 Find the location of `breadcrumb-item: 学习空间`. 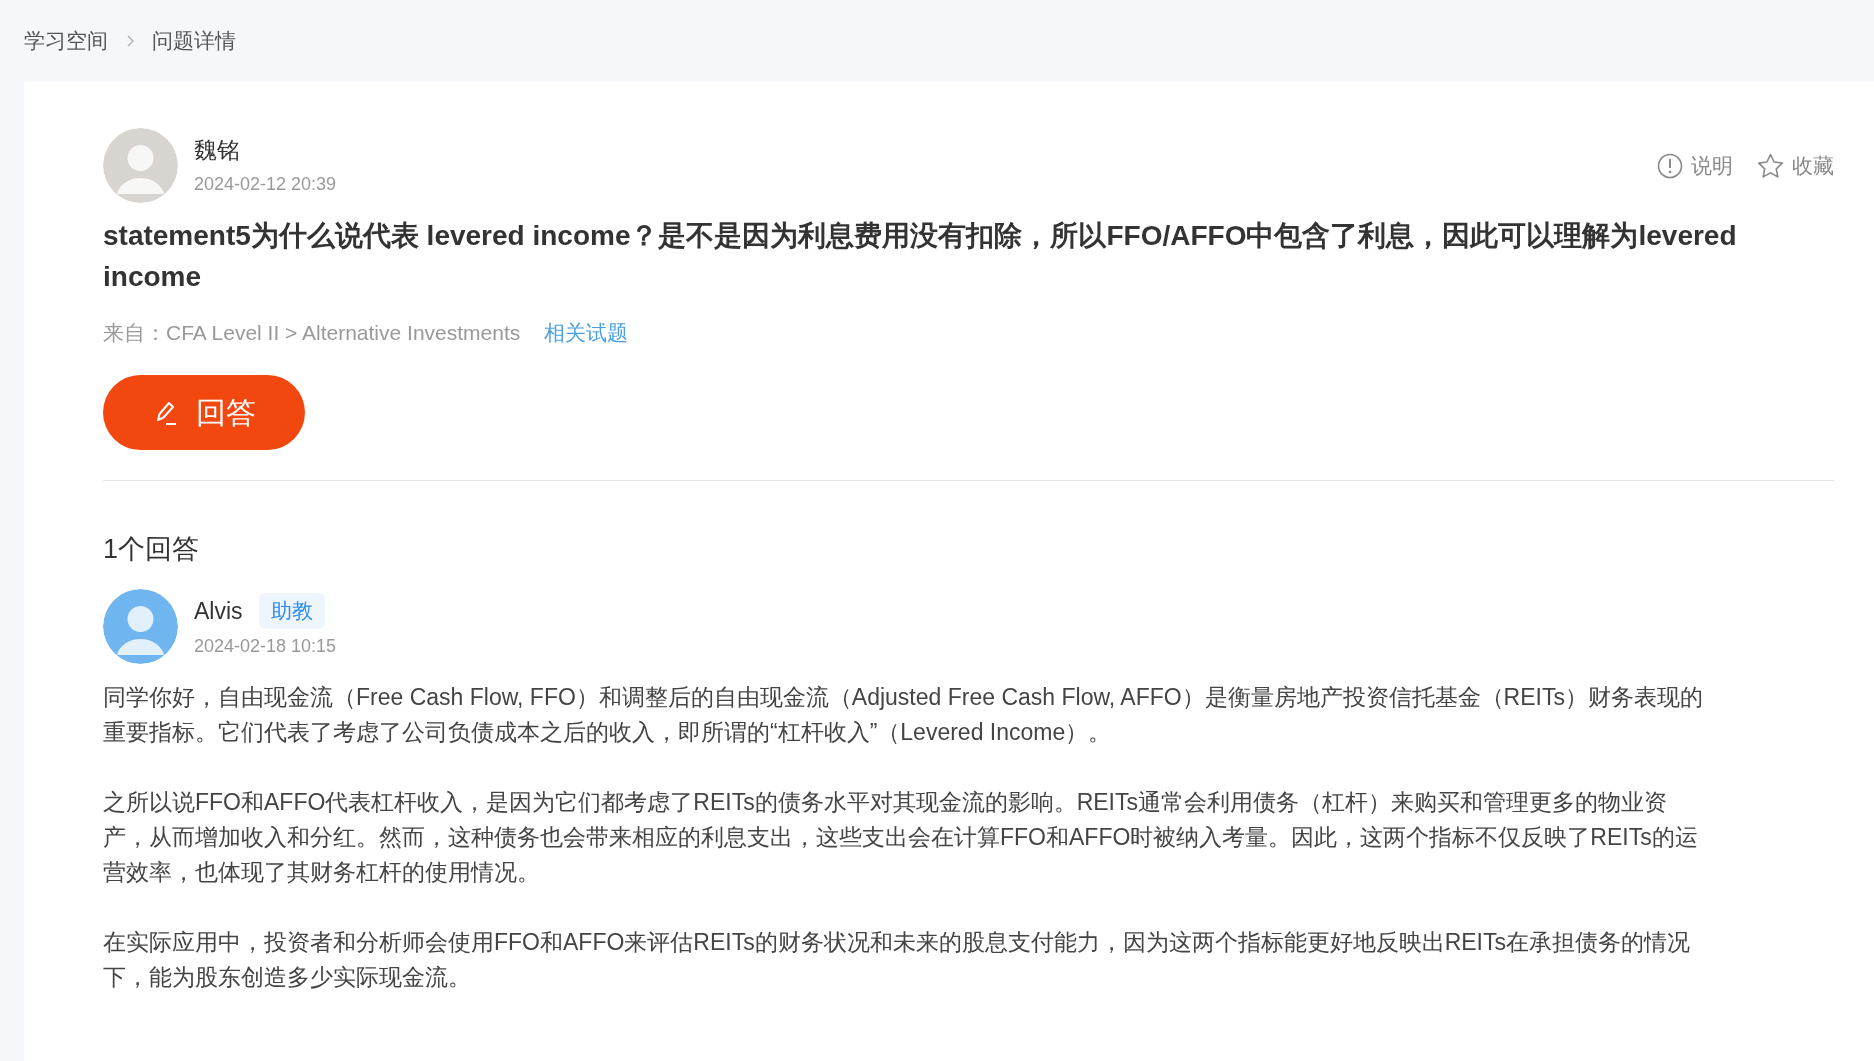

breadcrumb-item: 学习空间 is located at coordinates (66, 41).